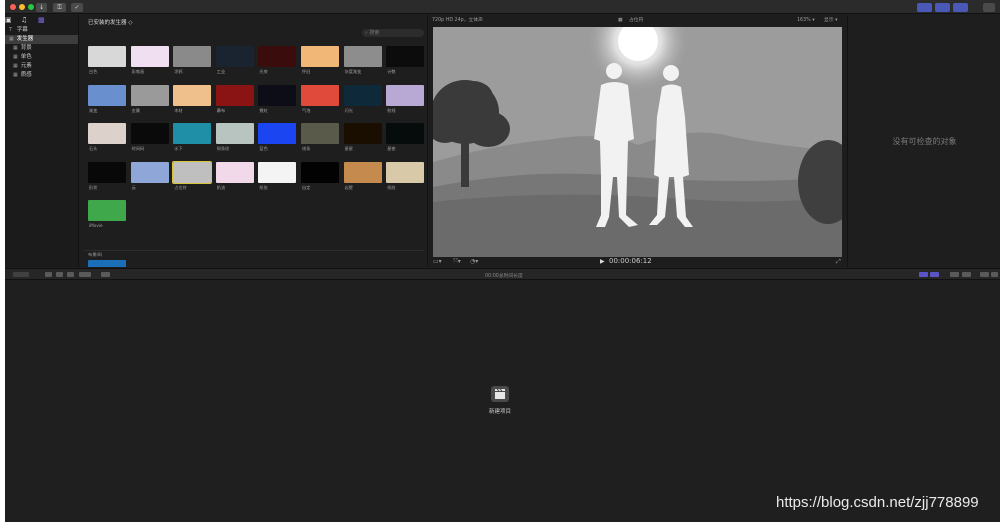 The image size is (1000, 522). Describe the element at coordinates (105, 274) in the screenshot. I see `select-tool-icon` at that location.